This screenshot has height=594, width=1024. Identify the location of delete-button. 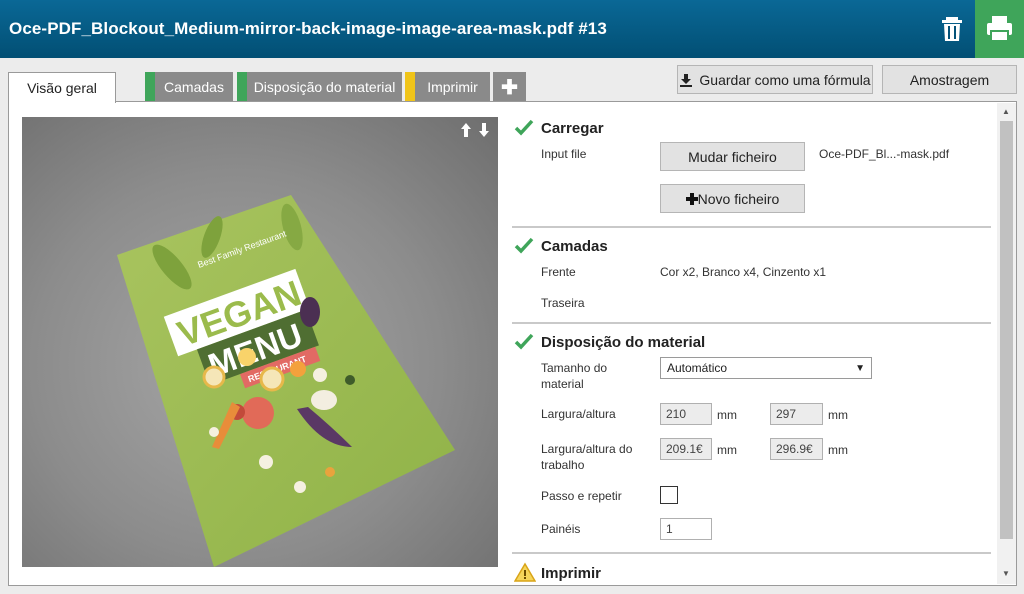
(952, 28).